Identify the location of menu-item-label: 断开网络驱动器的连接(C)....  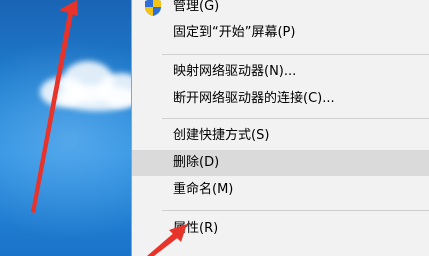
(254, 98).